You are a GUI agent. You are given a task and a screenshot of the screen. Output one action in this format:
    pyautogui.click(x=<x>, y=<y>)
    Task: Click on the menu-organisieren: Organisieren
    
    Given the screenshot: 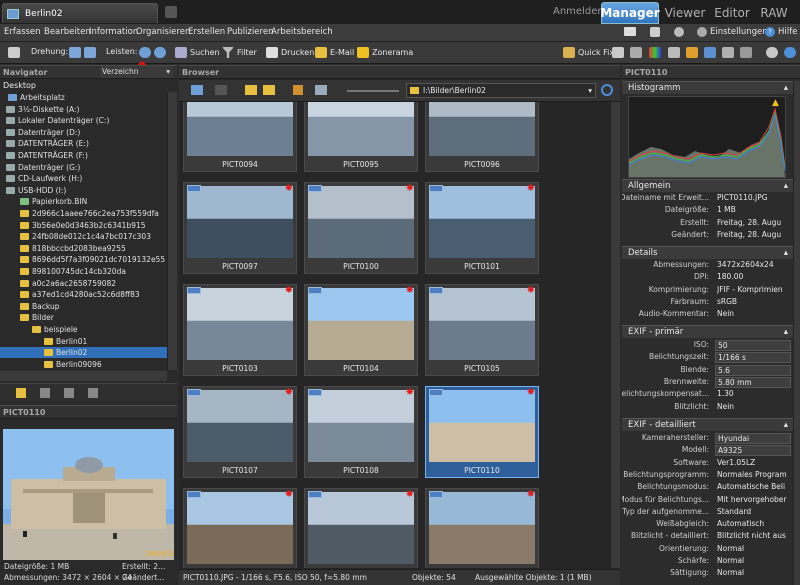 What is the action you would take?
    pyautogui.click(x=163, y=32)
    